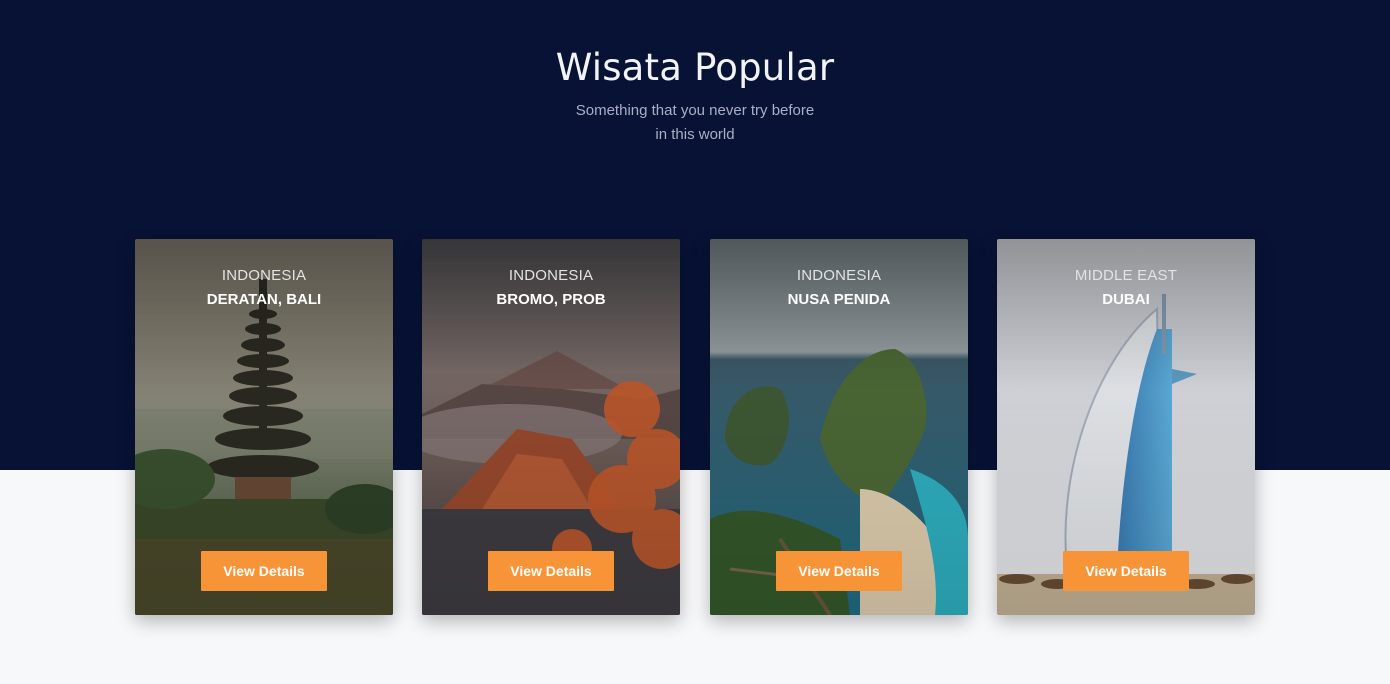 The height and width of the screenshot is (684, 1390). What do you see at coordinates (1126, 275) in the screenshot?
I see `card-country: MIDDLE EAST` at bounding box center [1126, 275].